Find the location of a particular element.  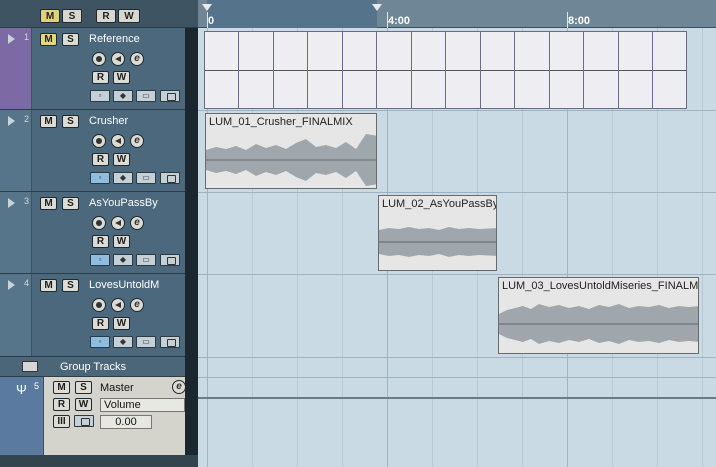

global-write-button: W is located at coordinates (129, 16).